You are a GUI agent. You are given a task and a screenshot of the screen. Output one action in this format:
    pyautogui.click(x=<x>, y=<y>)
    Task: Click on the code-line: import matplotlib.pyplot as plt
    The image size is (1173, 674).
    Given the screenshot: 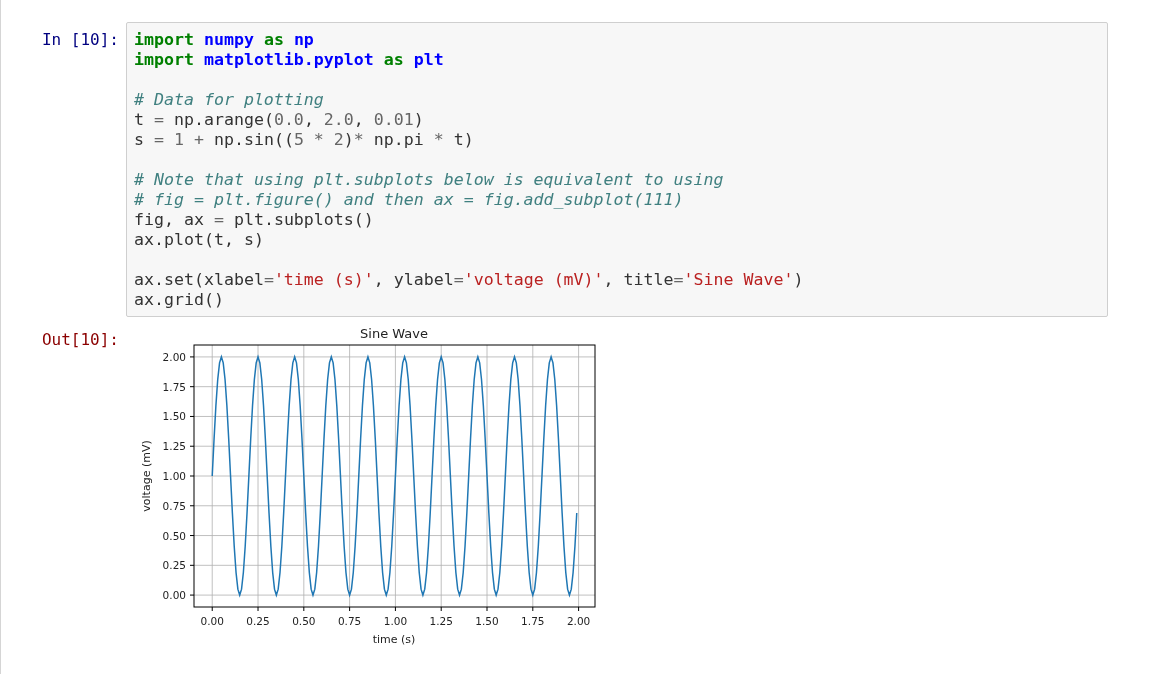 What is the action you would take?
    pyautogui.click(x=289, y=60)
    